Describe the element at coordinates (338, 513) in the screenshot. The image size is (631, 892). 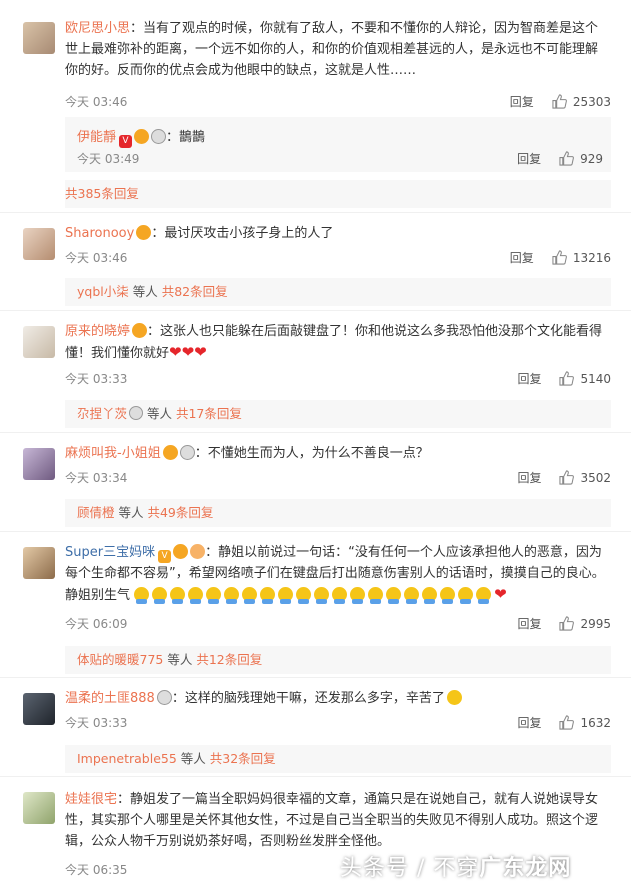
I see `more-replies-link: 顾倩橙 等人 共49条回复` at that location.